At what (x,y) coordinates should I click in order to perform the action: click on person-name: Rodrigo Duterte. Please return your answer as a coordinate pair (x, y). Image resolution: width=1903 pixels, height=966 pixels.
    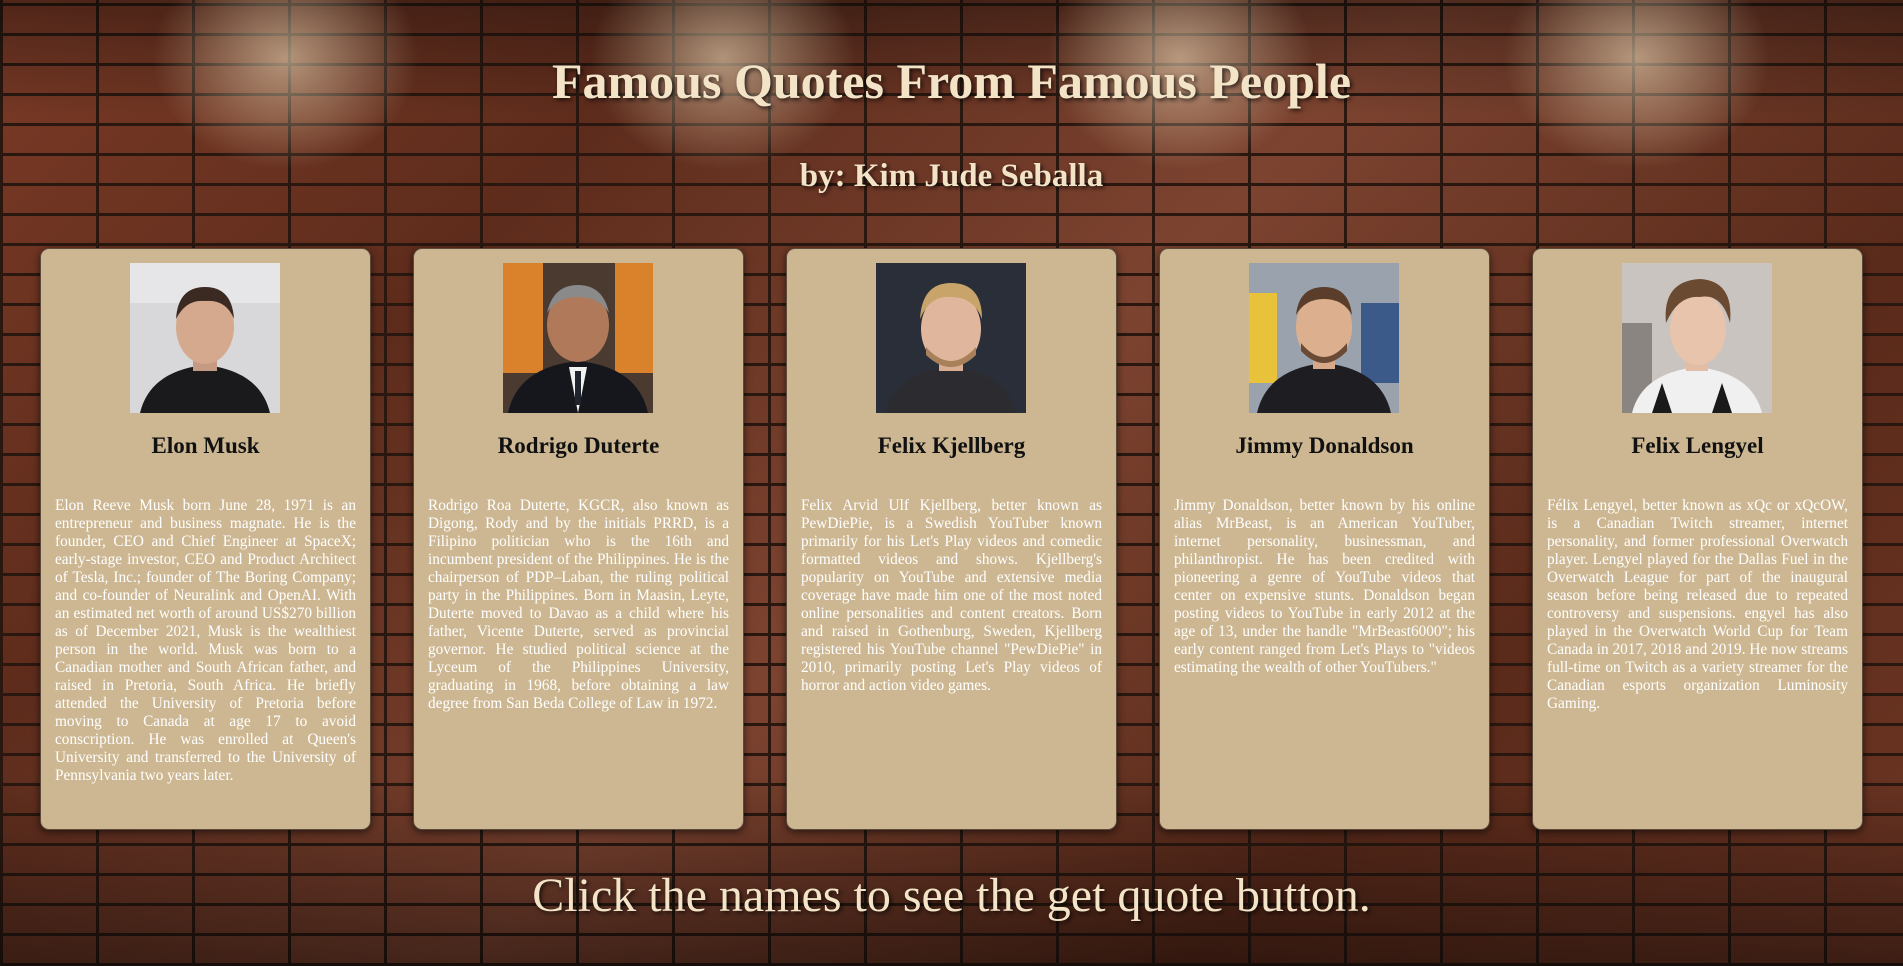
    Looking at the image, I should click on (578, 446).